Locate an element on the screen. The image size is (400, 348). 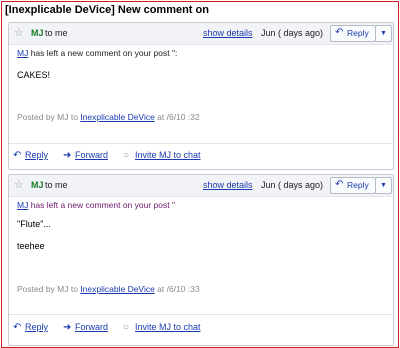
thread-subject: [Inexplicable DeVice] New comment on is located at coordinates (107, 10).